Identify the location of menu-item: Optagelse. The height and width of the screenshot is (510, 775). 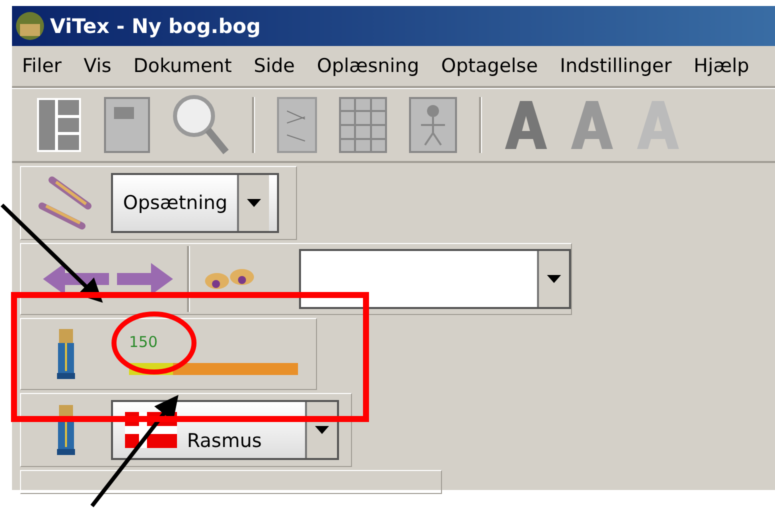
(489, 66).